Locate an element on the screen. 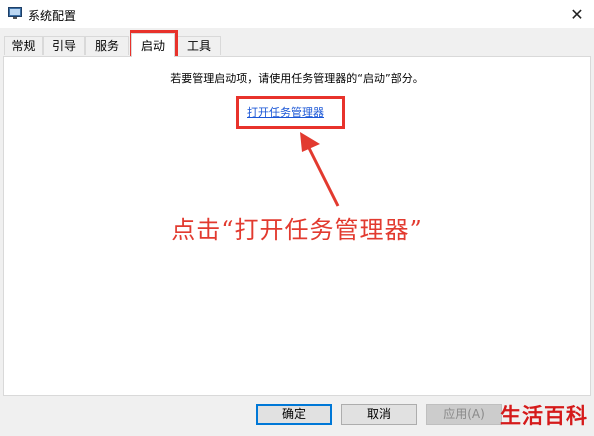  tab-startup: 启动 is located at coordinates (153, 45).